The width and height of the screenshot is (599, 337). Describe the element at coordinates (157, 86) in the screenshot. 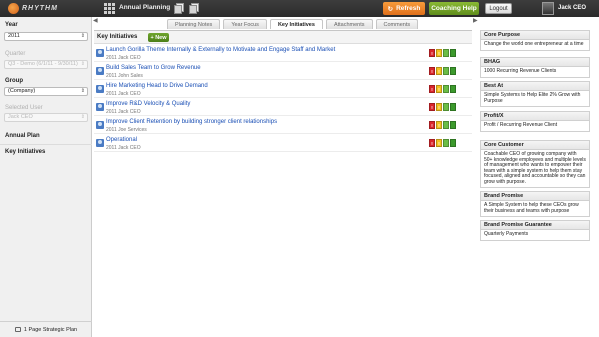

I see `initiative-title: Hire Marketing Head to Drive Demand` at that location.